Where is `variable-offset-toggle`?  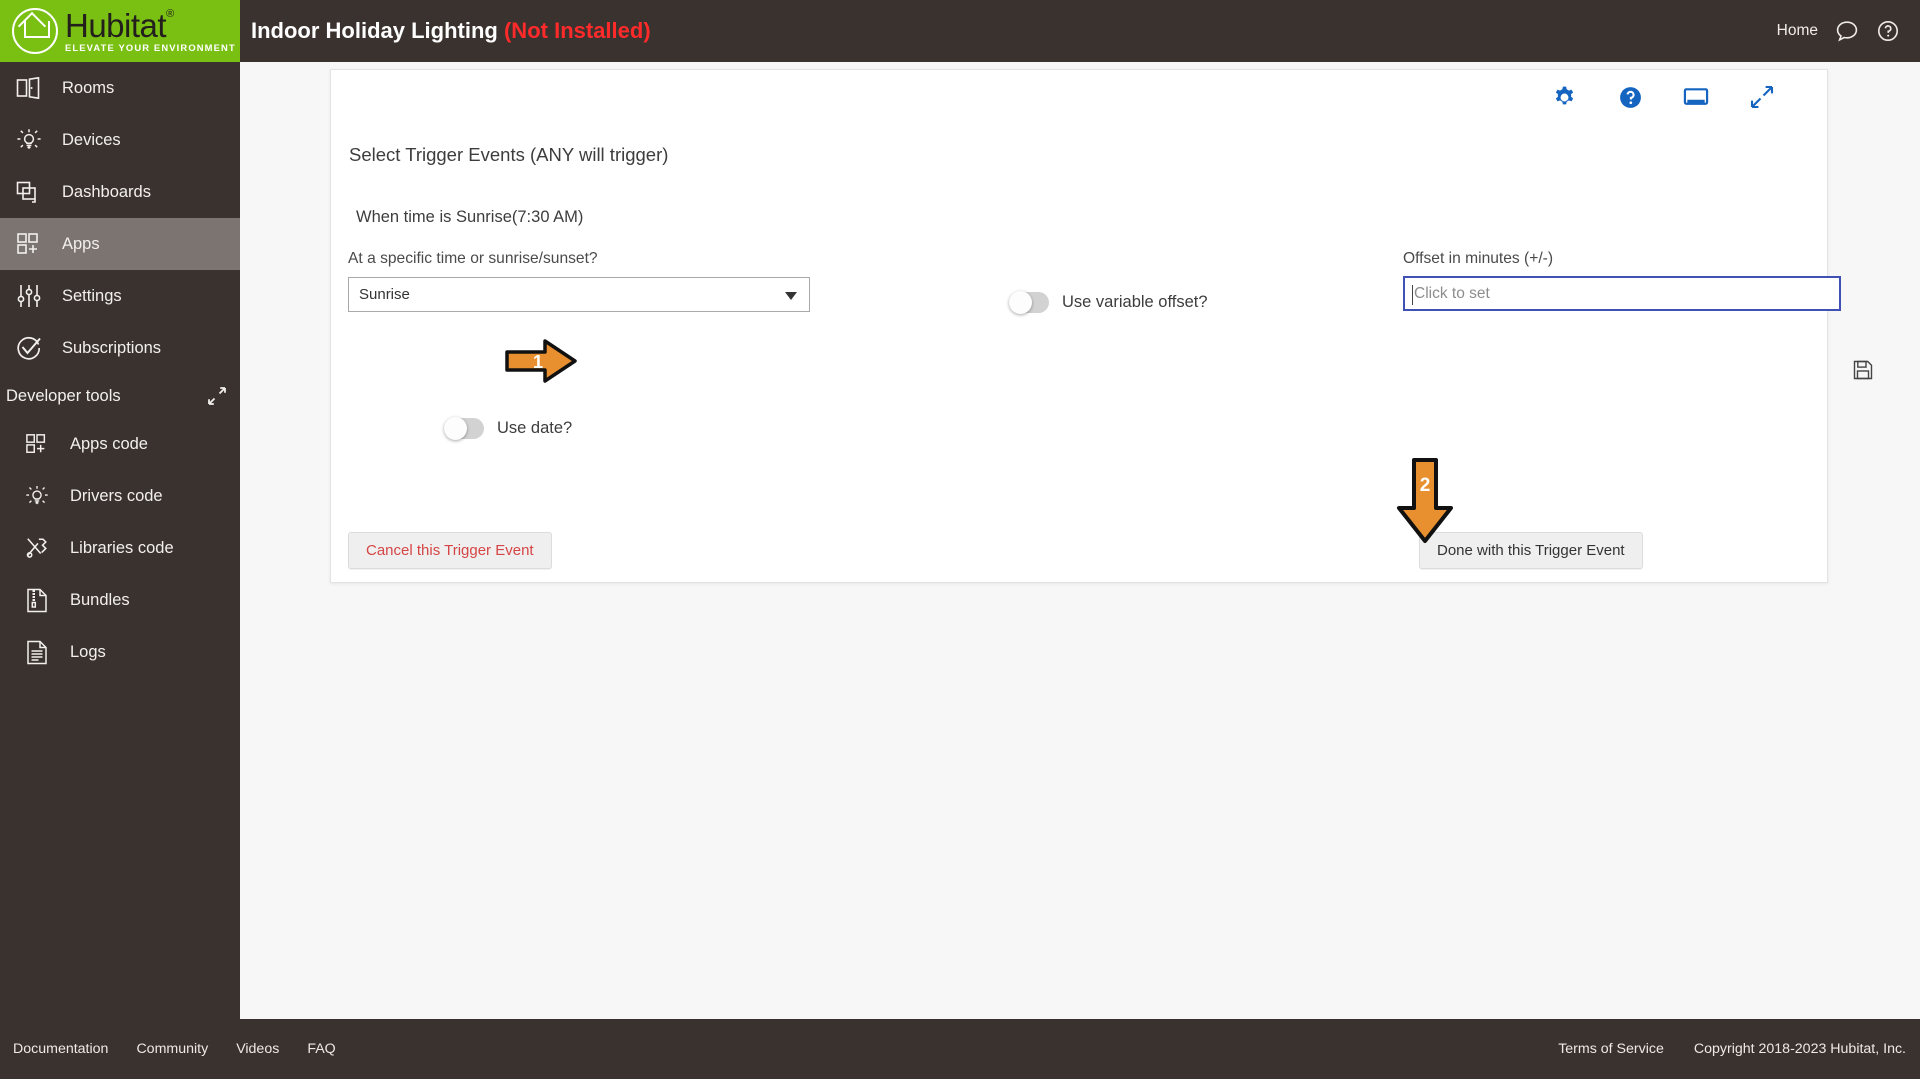
variable-offset-toggle is located at coordinates (1029, 302).